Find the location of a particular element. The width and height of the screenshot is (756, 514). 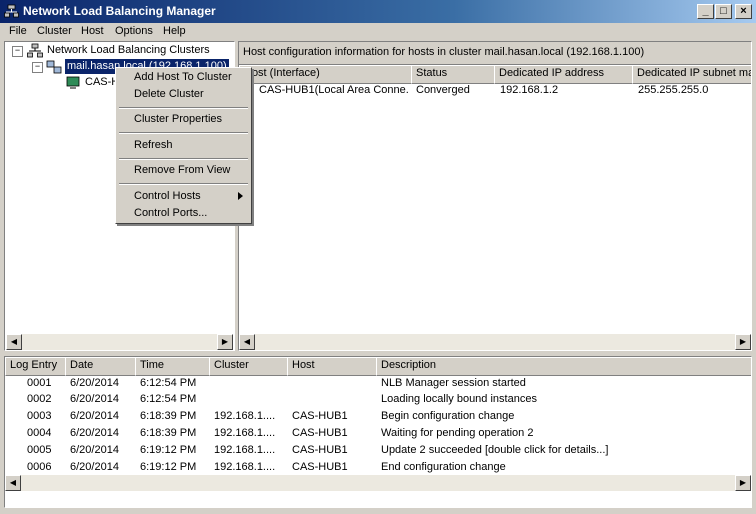

column-header-subnet-mask: Dedicated IP subnet mask is located at coordinates (691, 74).